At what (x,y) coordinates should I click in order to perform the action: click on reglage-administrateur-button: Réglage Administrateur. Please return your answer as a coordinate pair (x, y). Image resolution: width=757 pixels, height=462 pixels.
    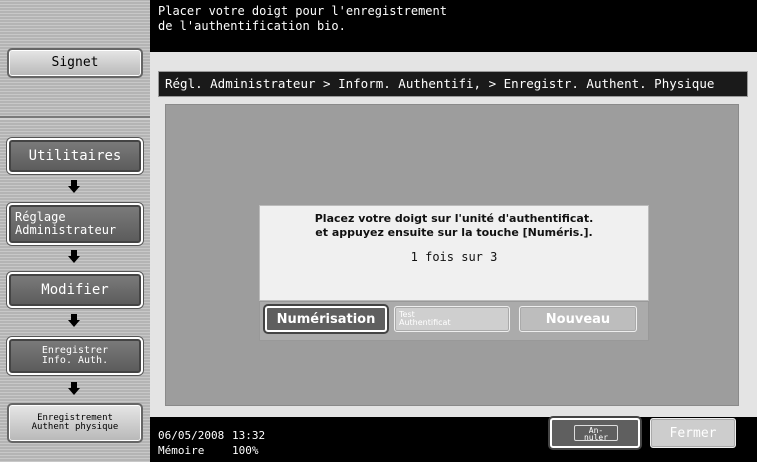
    Looking at the image, I should click on (75, 224).